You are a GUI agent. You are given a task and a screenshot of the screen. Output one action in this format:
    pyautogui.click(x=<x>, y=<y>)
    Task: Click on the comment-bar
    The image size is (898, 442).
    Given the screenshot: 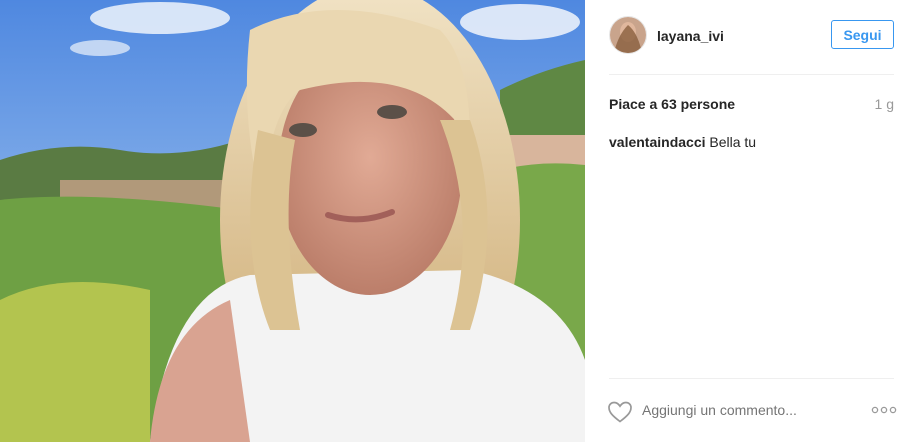 What is the action you would take?
    pyautogui.click(x=741, y=411)
    